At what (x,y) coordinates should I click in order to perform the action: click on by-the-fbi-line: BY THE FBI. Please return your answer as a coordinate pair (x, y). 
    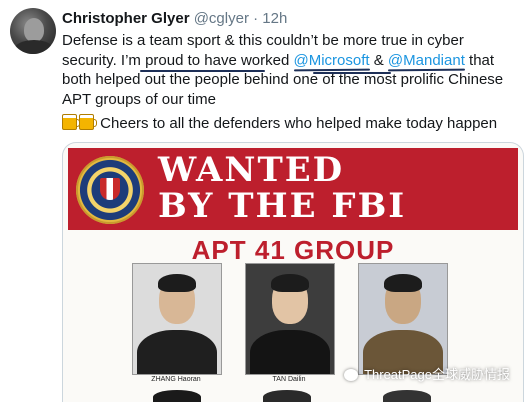
    Looking at the image, I should click on (282, 206).